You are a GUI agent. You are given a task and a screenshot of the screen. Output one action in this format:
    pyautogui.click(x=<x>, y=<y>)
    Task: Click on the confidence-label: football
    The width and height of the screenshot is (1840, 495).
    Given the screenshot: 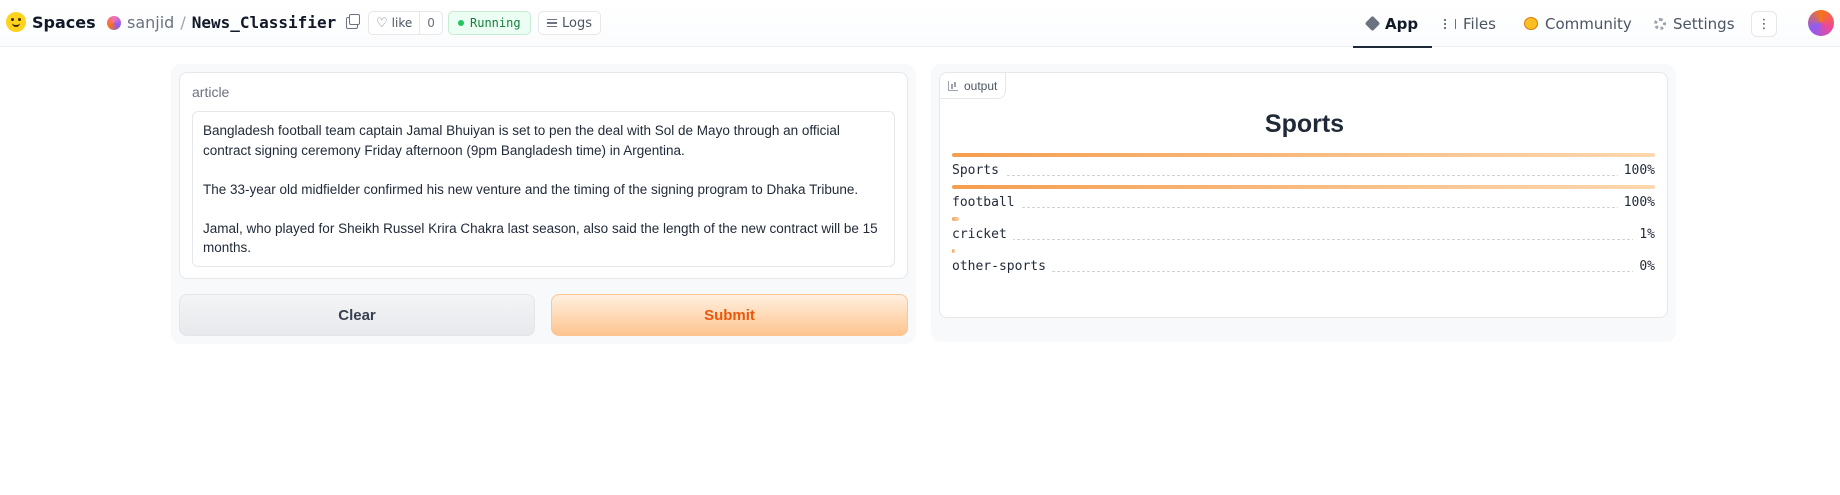 What is the action you would take?
    pyautogui.click(x=986, y=202)
    